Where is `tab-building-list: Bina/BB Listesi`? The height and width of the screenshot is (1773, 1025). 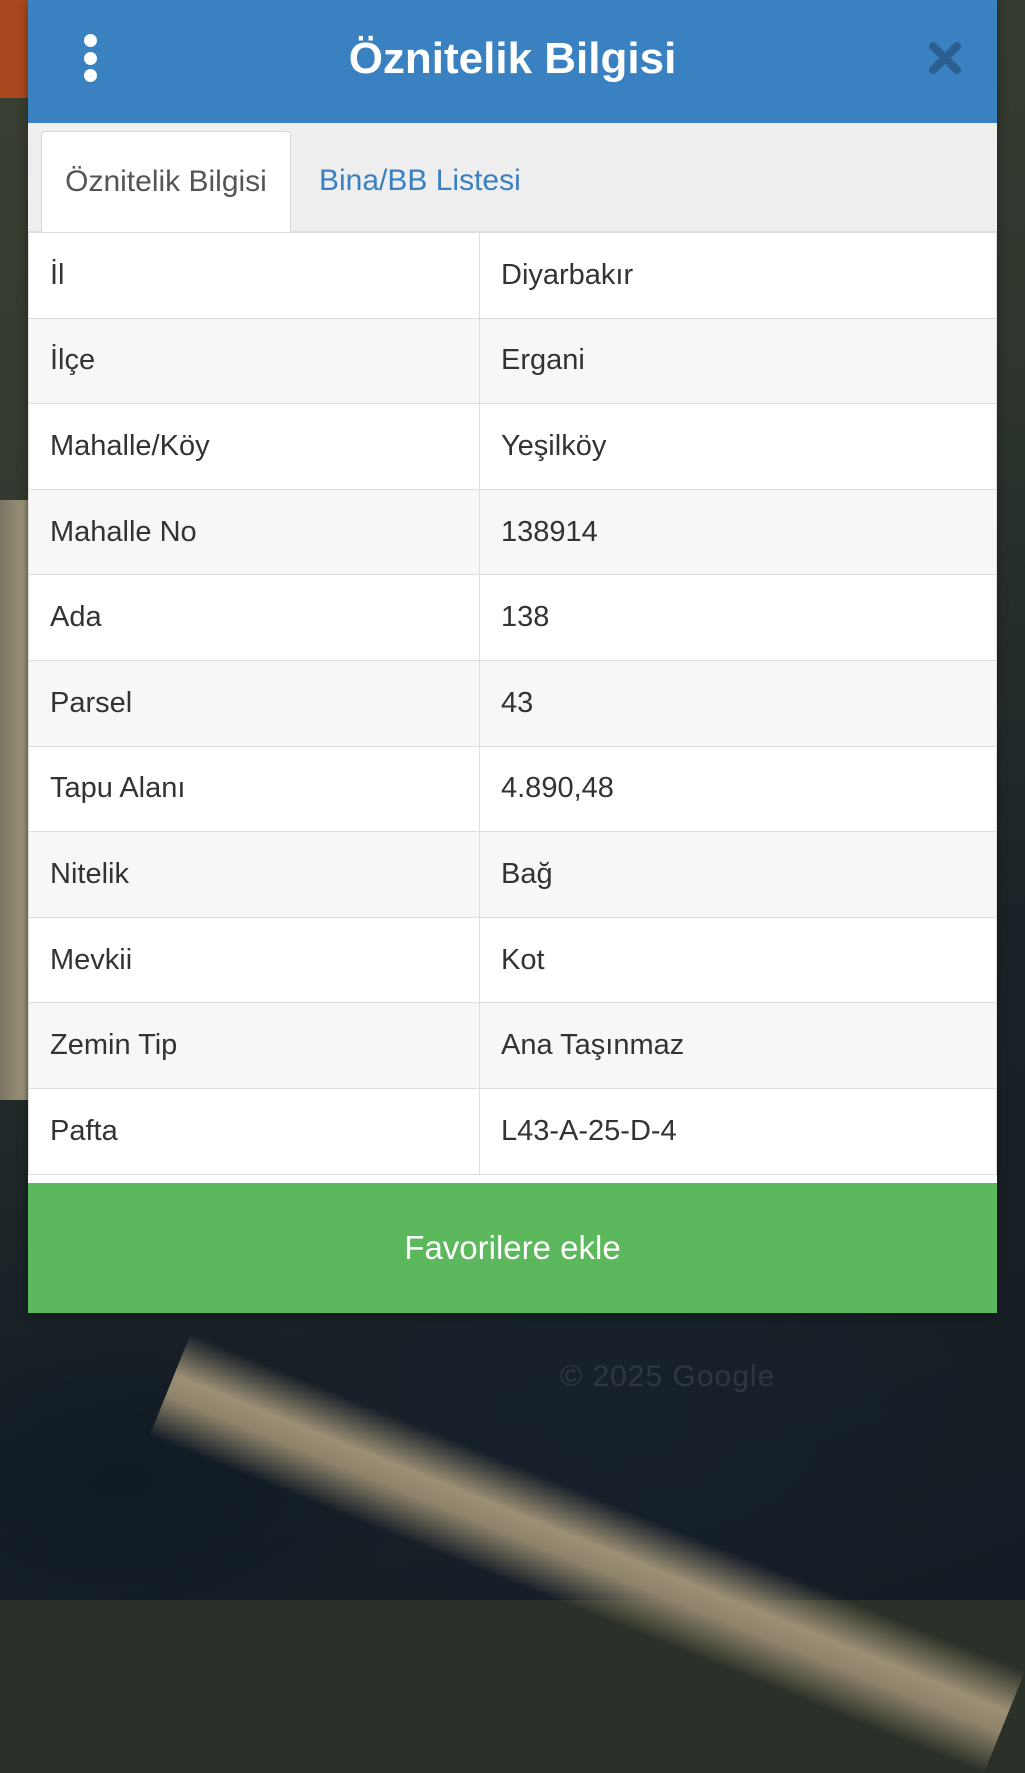 tab-building-list: Bina/BB Listesi is located at coordinates (420, 181).